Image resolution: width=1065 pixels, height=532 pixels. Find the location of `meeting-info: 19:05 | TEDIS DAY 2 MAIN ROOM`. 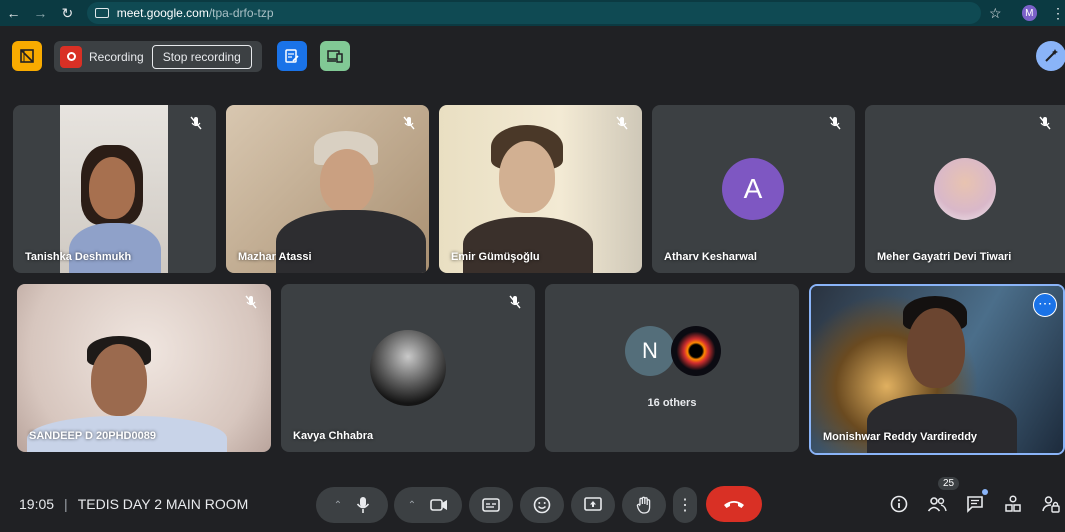

meeting-info: 19:05 | TEDIS DAY 2 MAIN ROOM is located at coordinates (133, 504).